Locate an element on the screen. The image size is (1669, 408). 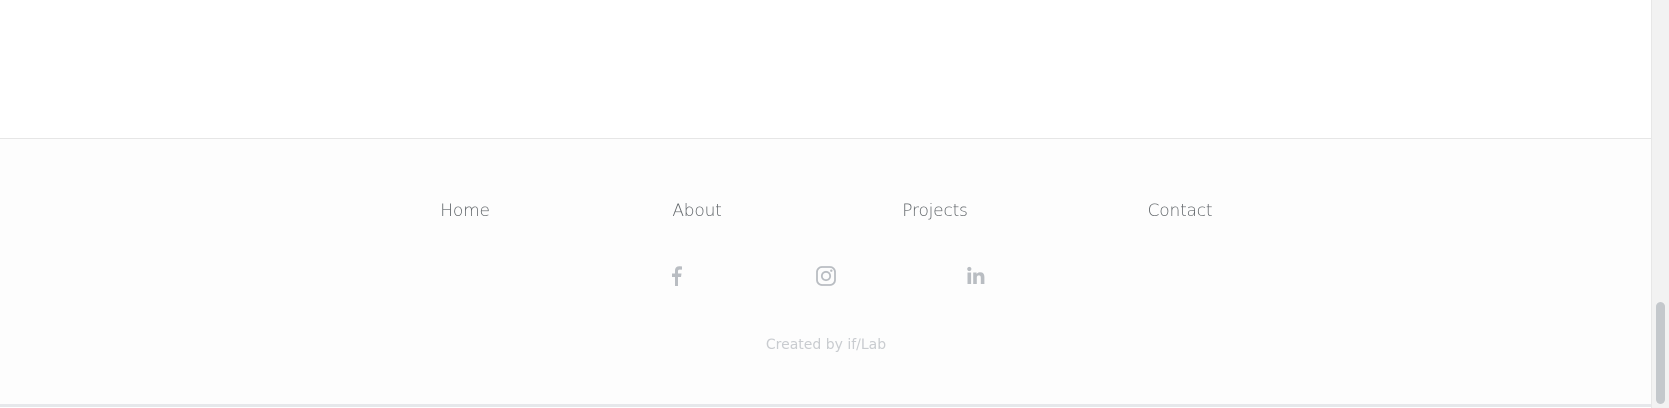
linkedin-link is located at coordinates (976, 276).